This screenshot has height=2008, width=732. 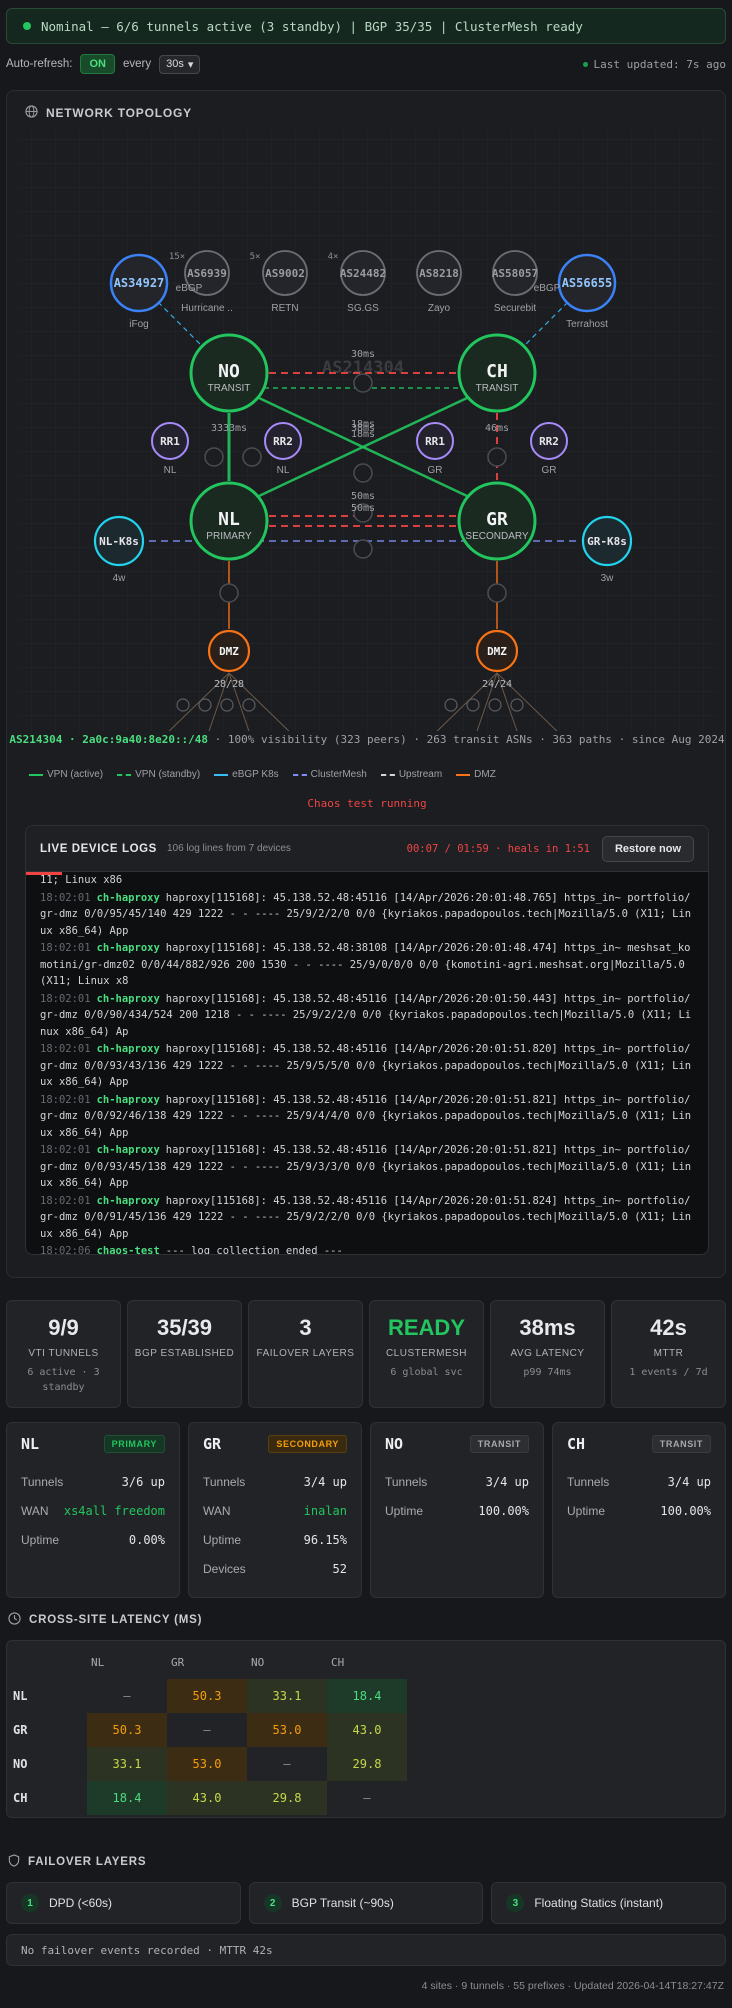 What do you see at coordinates (639, 1510) in the screenshot?
I see `site-stat-row: Uptime 100.00%` at bounding box center [639, 1510].